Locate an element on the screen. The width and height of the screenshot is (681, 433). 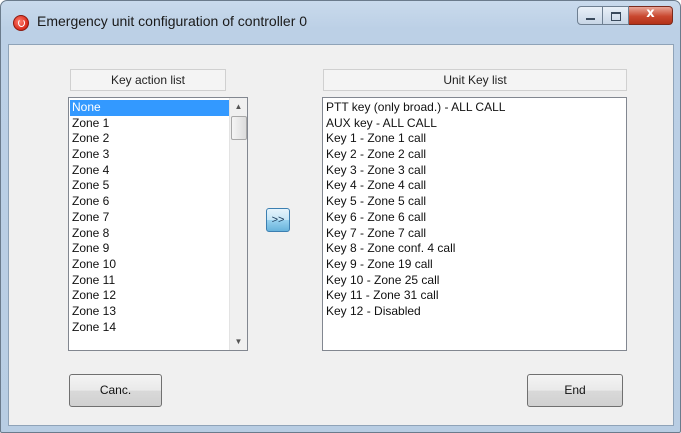
unit-key-item: Key 8 - Zone conf. 4 call is located at coordinates (475, 249).